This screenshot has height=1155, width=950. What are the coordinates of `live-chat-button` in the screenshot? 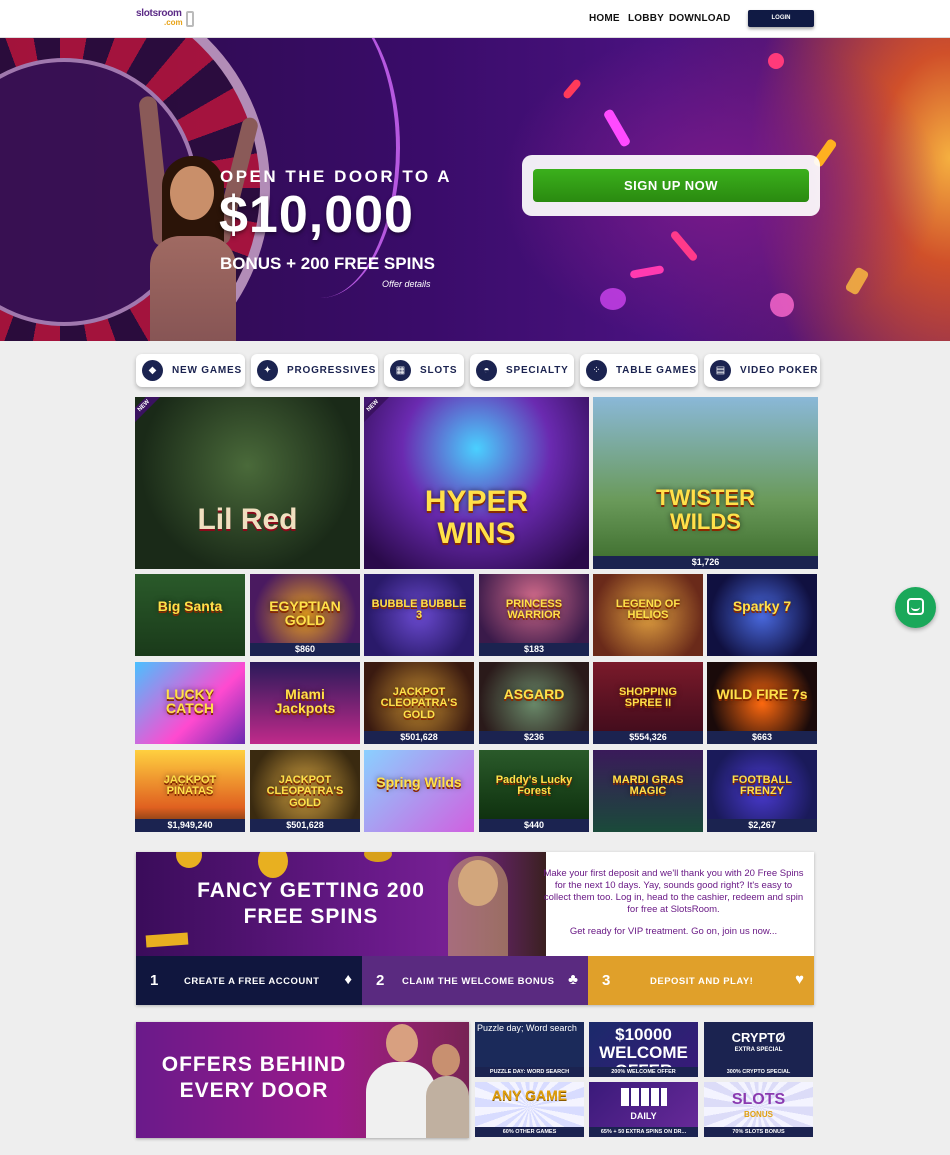 It's located at (915, 607).